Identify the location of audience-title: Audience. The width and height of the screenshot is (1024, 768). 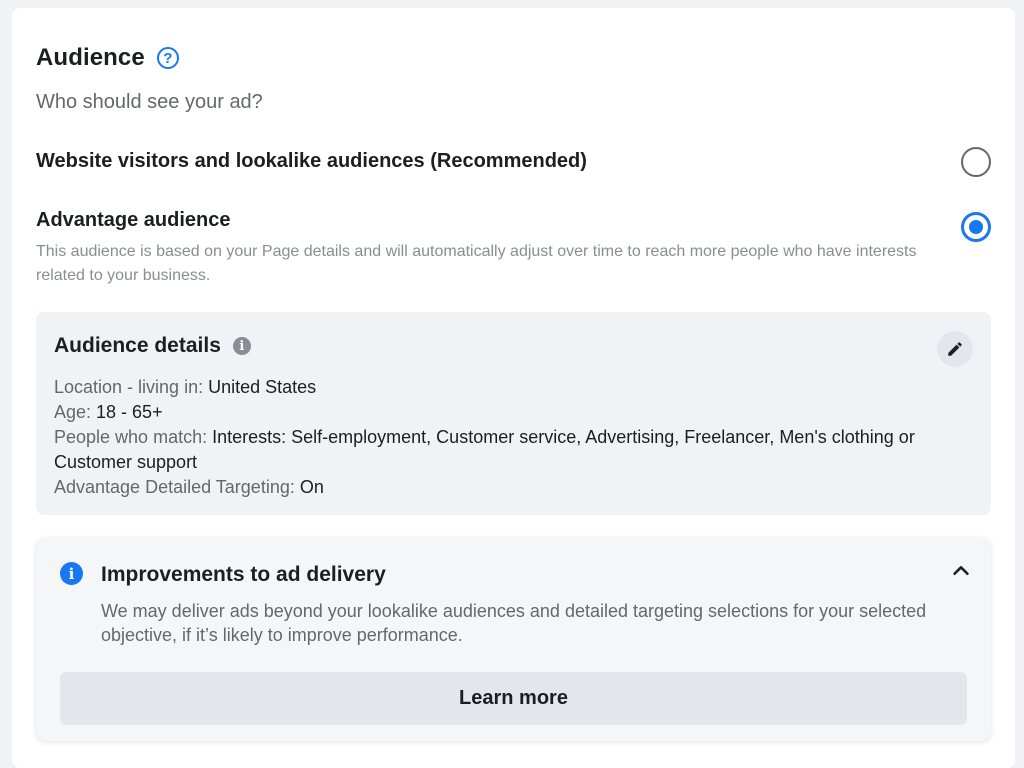
(90, 57).